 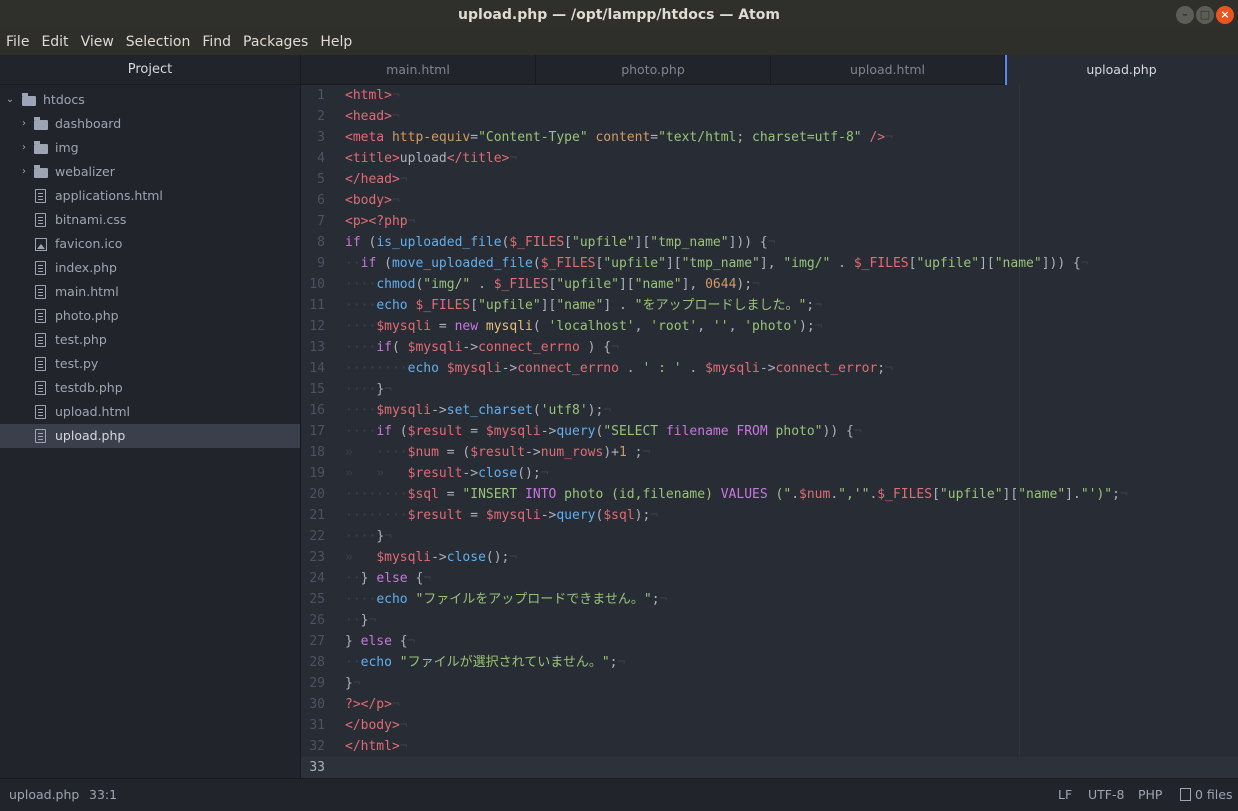 I want to click on tree-file: applications.html, so click(x=150, y=196).